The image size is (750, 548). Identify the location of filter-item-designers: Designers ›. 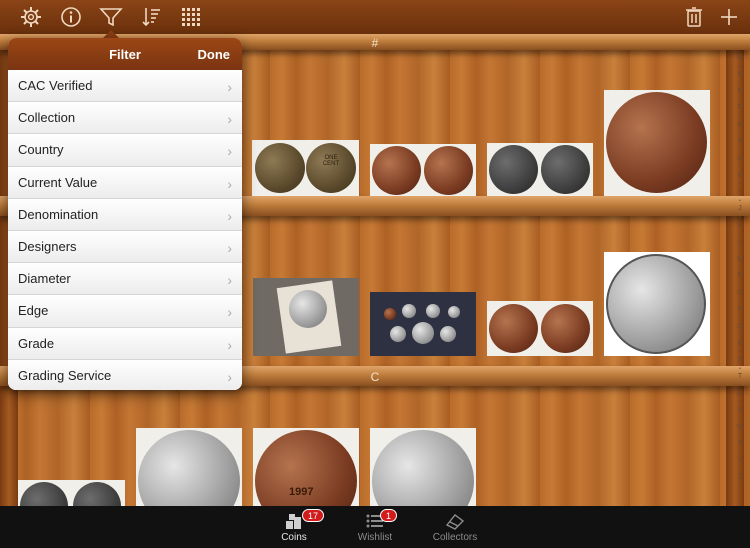
(125, 247).